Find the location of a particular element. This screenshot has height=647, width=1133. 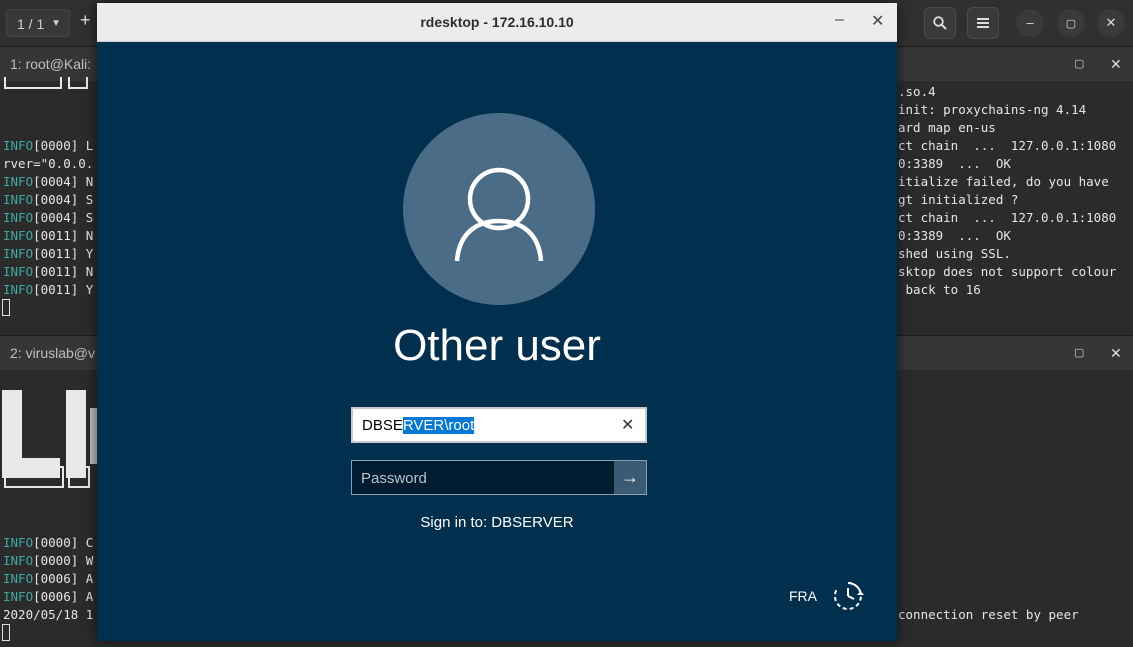

user-avatar is located at coordinates (499, 209).